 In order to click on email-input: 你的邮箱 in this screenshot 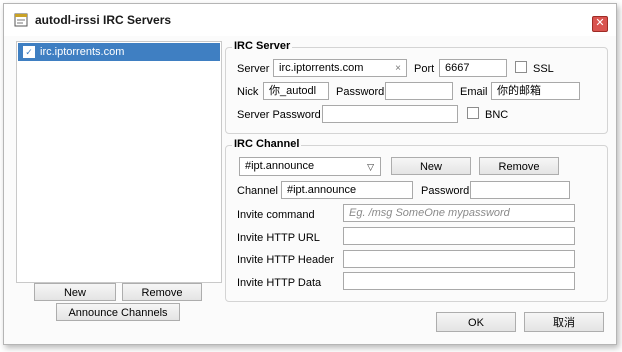, I will do `click(535, 91)`.